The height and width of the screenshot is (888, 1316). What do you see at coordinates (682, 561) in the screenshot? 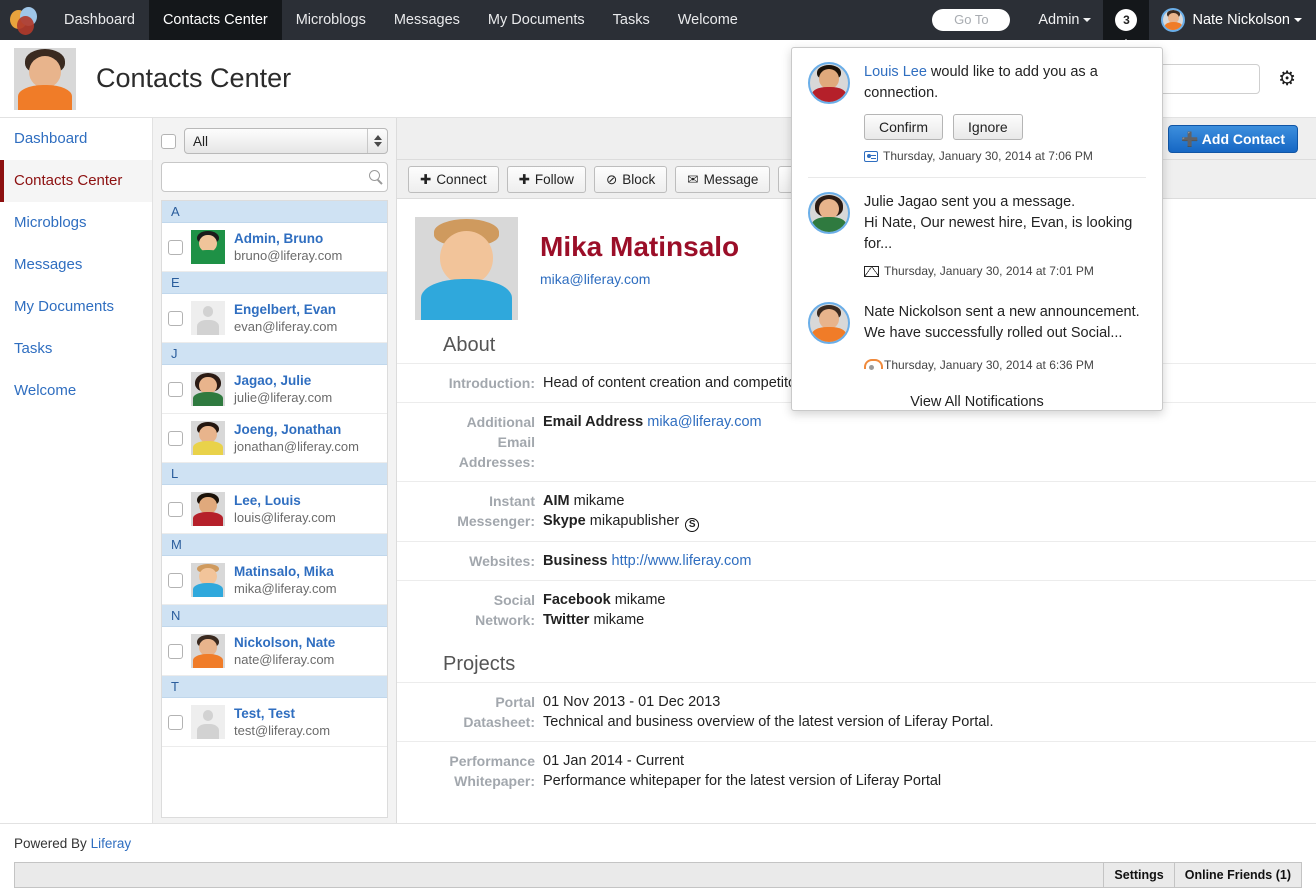
I see `website-link: http://www.liferay.com` at bounding box center [682, 561].